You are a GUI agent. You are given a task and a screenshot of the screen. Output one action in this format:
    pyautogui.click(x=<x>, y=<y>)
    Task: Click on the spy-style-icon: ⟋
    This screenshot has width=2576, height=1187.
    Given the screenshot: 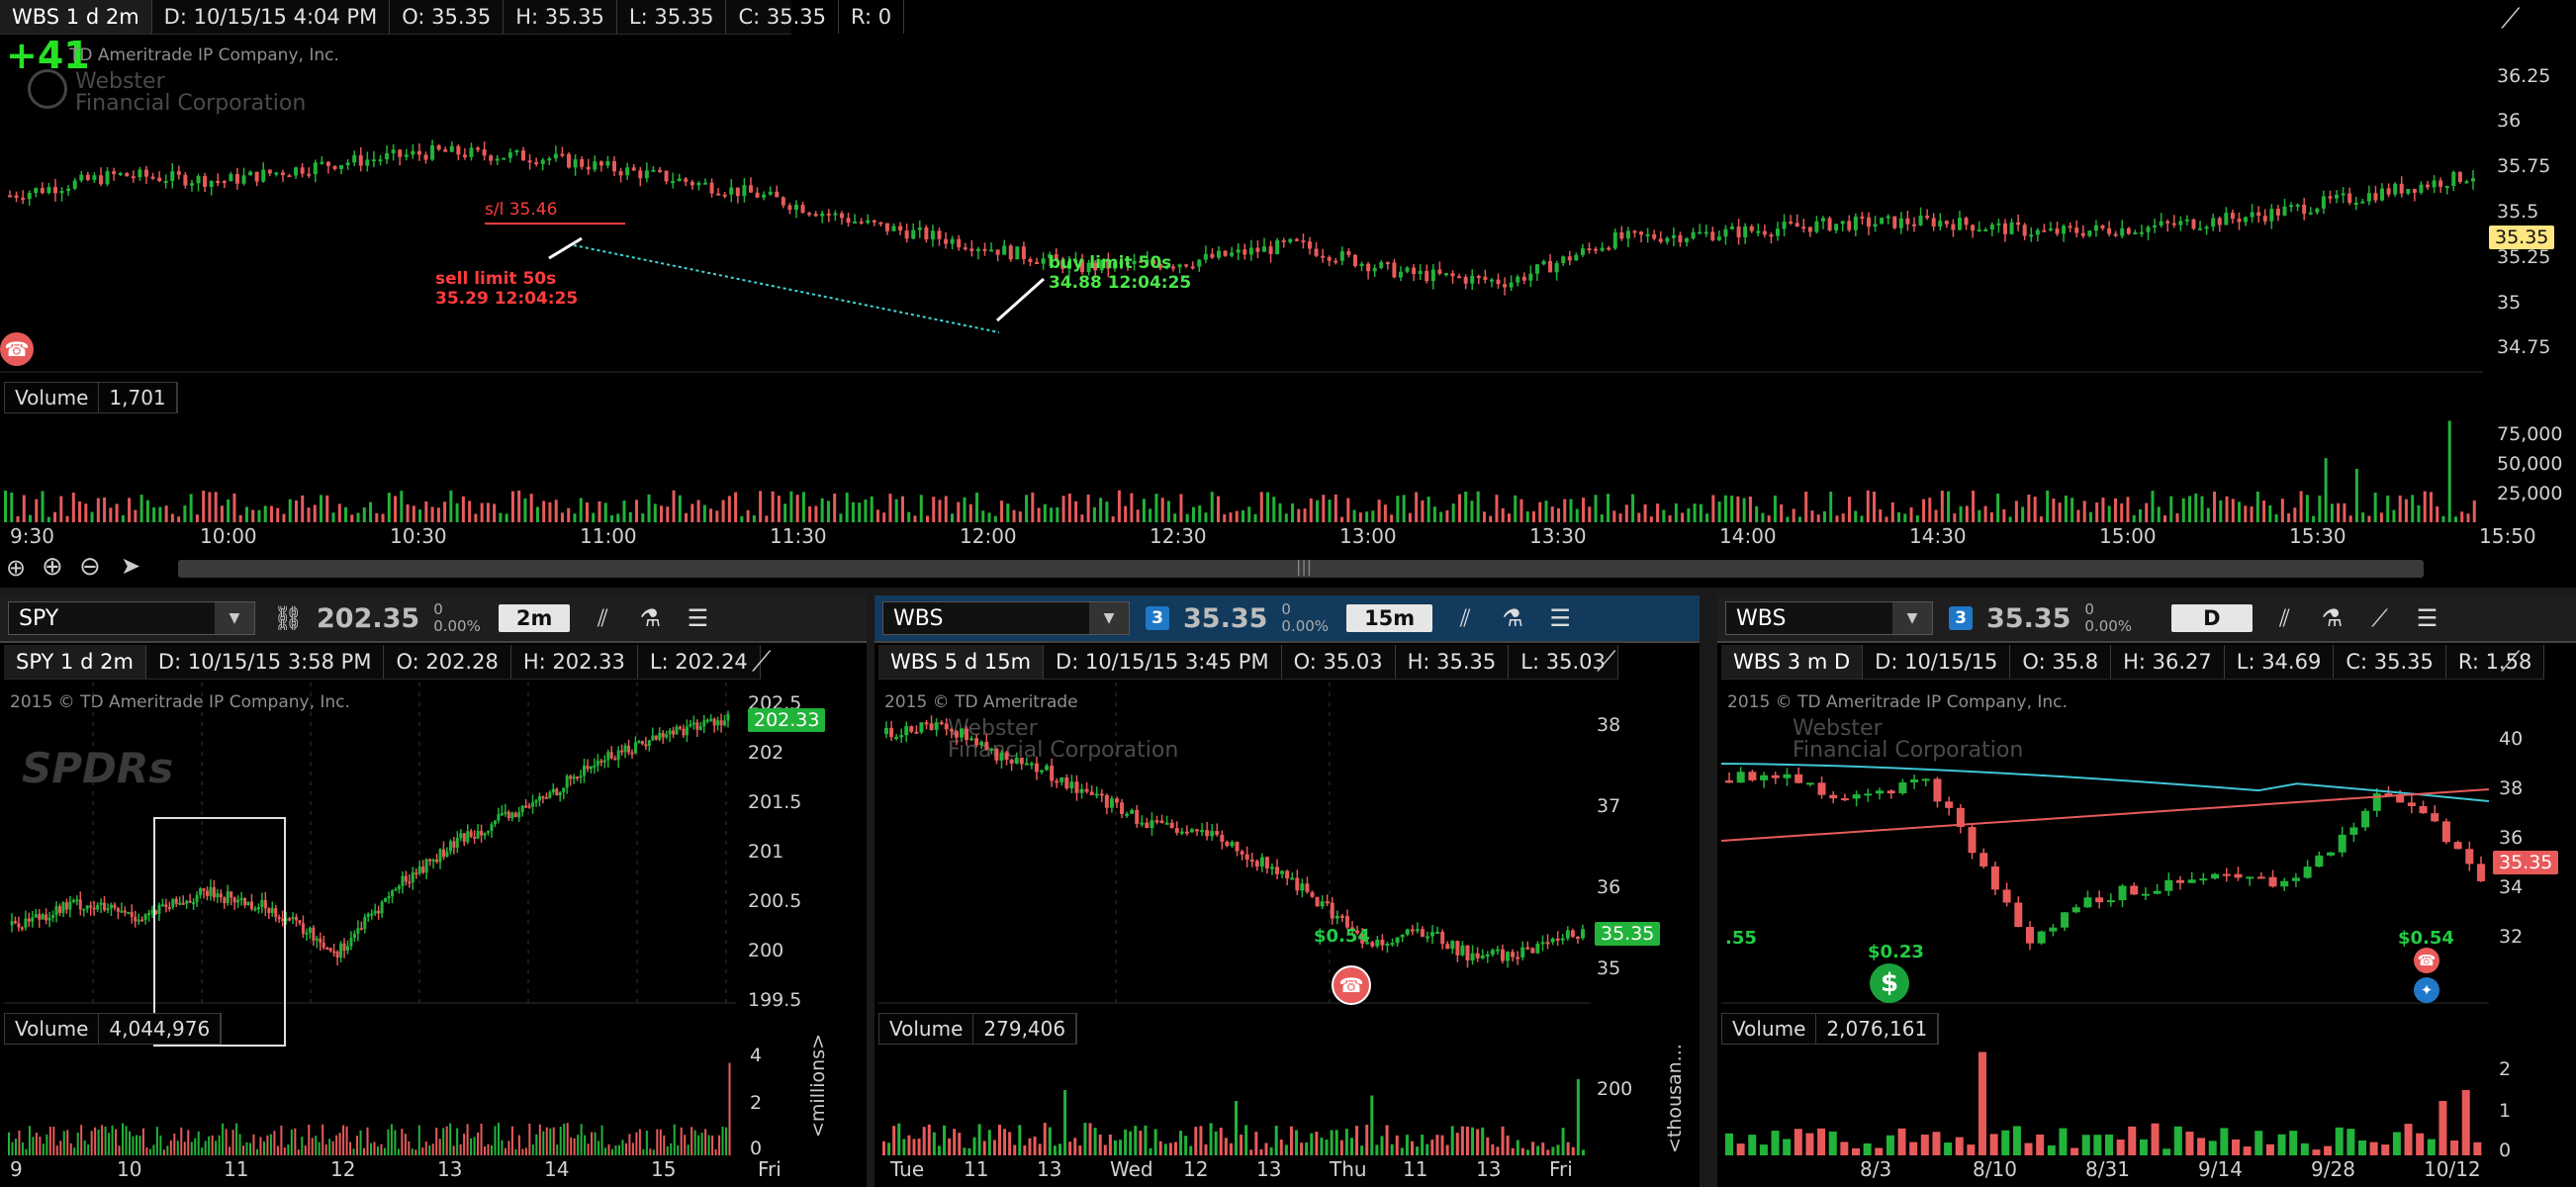 What is the action you would take?
    pyautogui.click(x=762, y=662)
    